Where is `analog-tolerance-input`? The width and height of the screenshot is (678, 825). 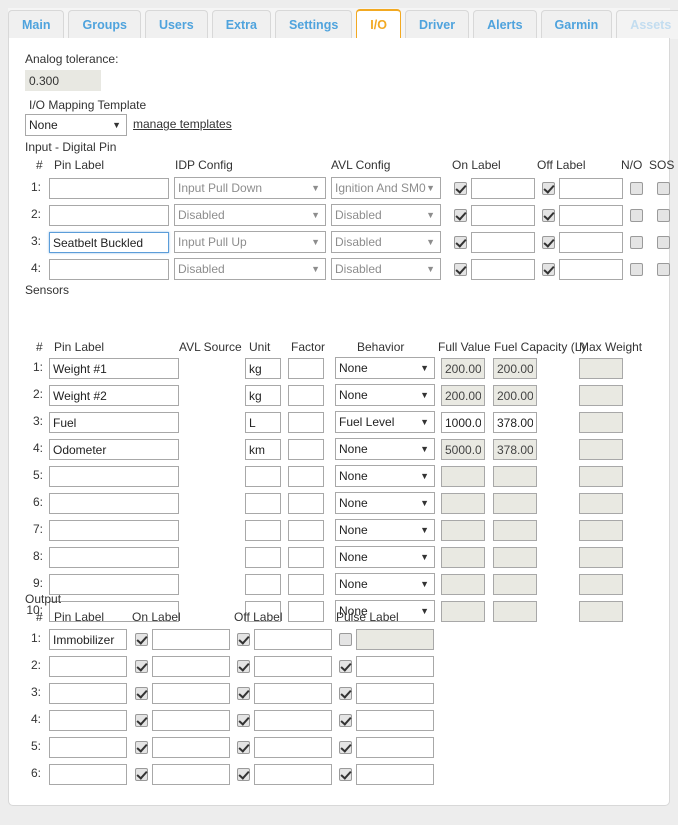
analog-tolerance-input is located at coordinates (63, 80).